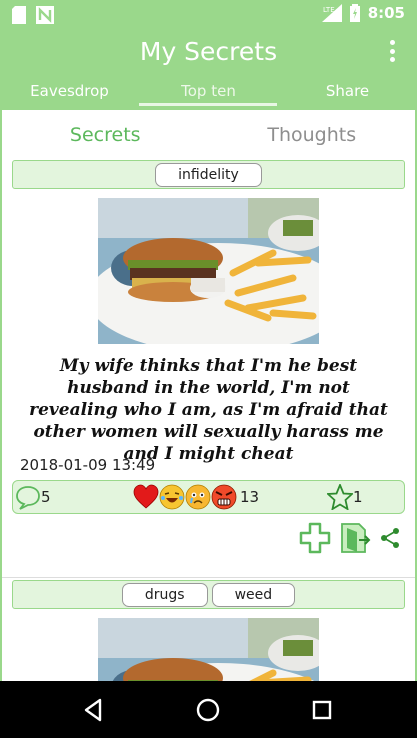  I want to click on battery-icon, so click(354, 13).